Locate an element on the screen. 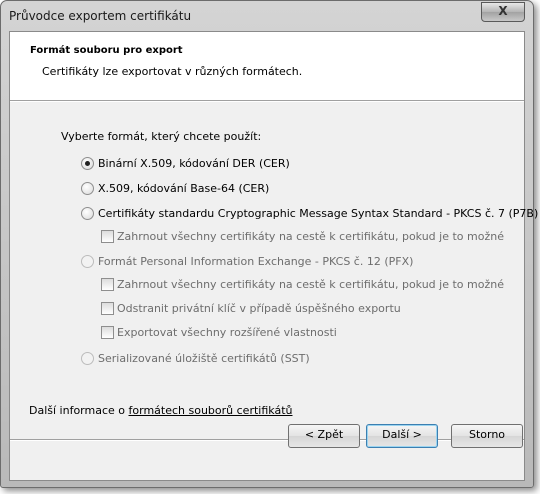  radio-sst is located at coordinates (87, 358).